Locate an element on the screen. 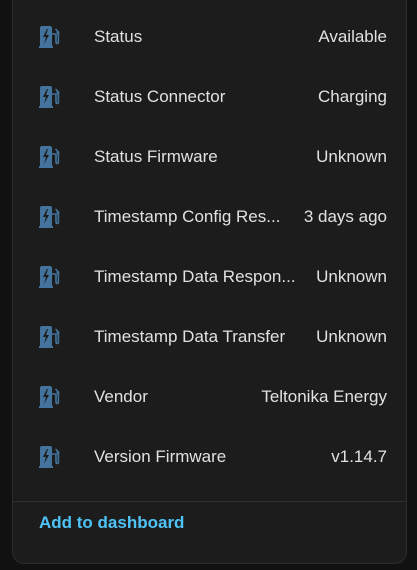 The width and height of the screenshot is (417, 570). entity-row-status: Status Available is located at coordinates (209, 37).